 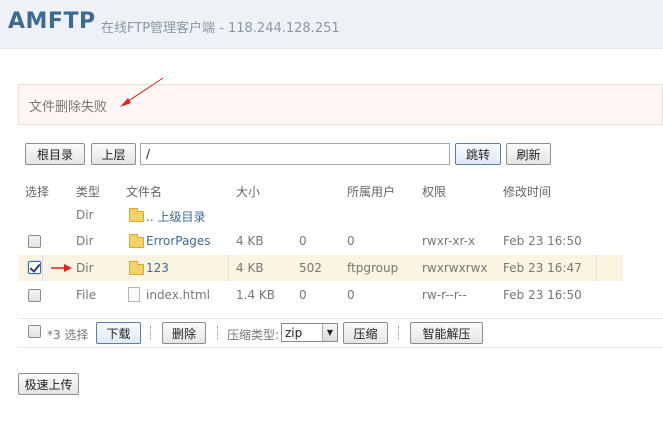 What do you see at coordinates (329, 332) in the screenshot?
I see `chevron-down-icon: ▼` at bounding box center [329, 332].